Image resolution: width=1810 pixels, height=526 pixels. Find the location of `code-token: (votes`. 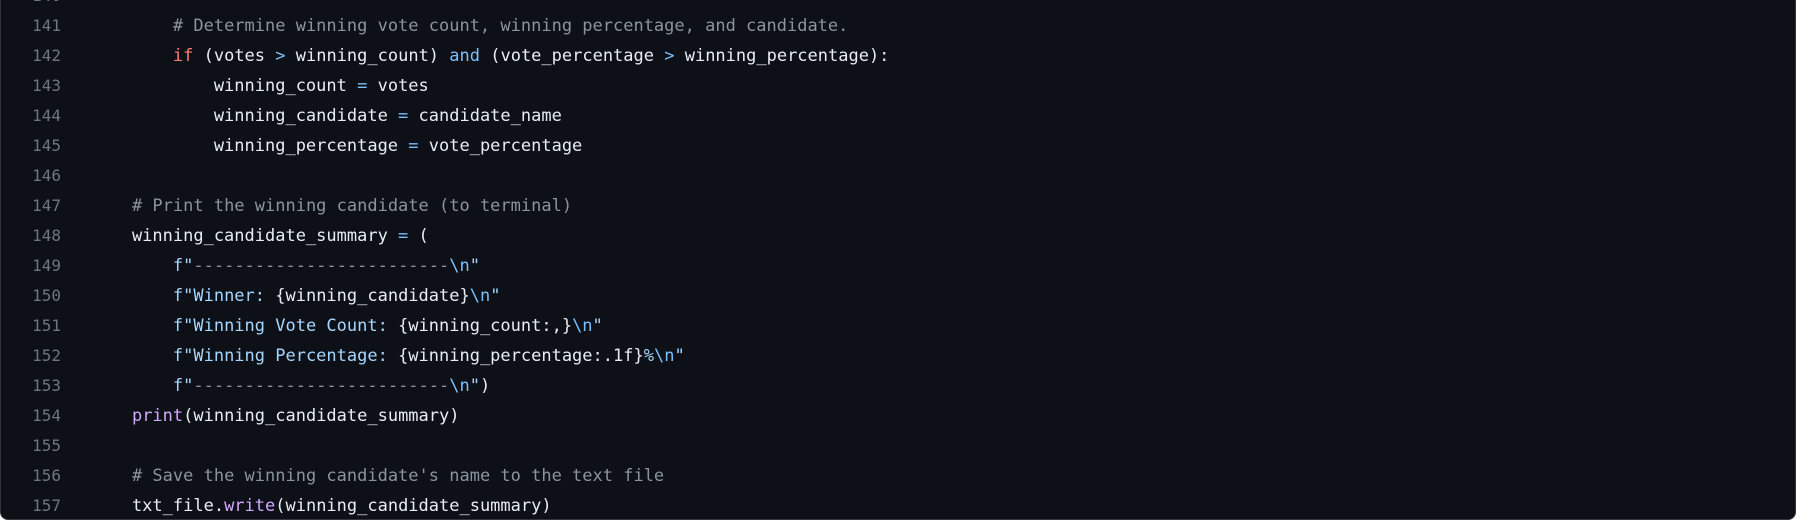

code-token: (votes is located at coordinates (234, 56).